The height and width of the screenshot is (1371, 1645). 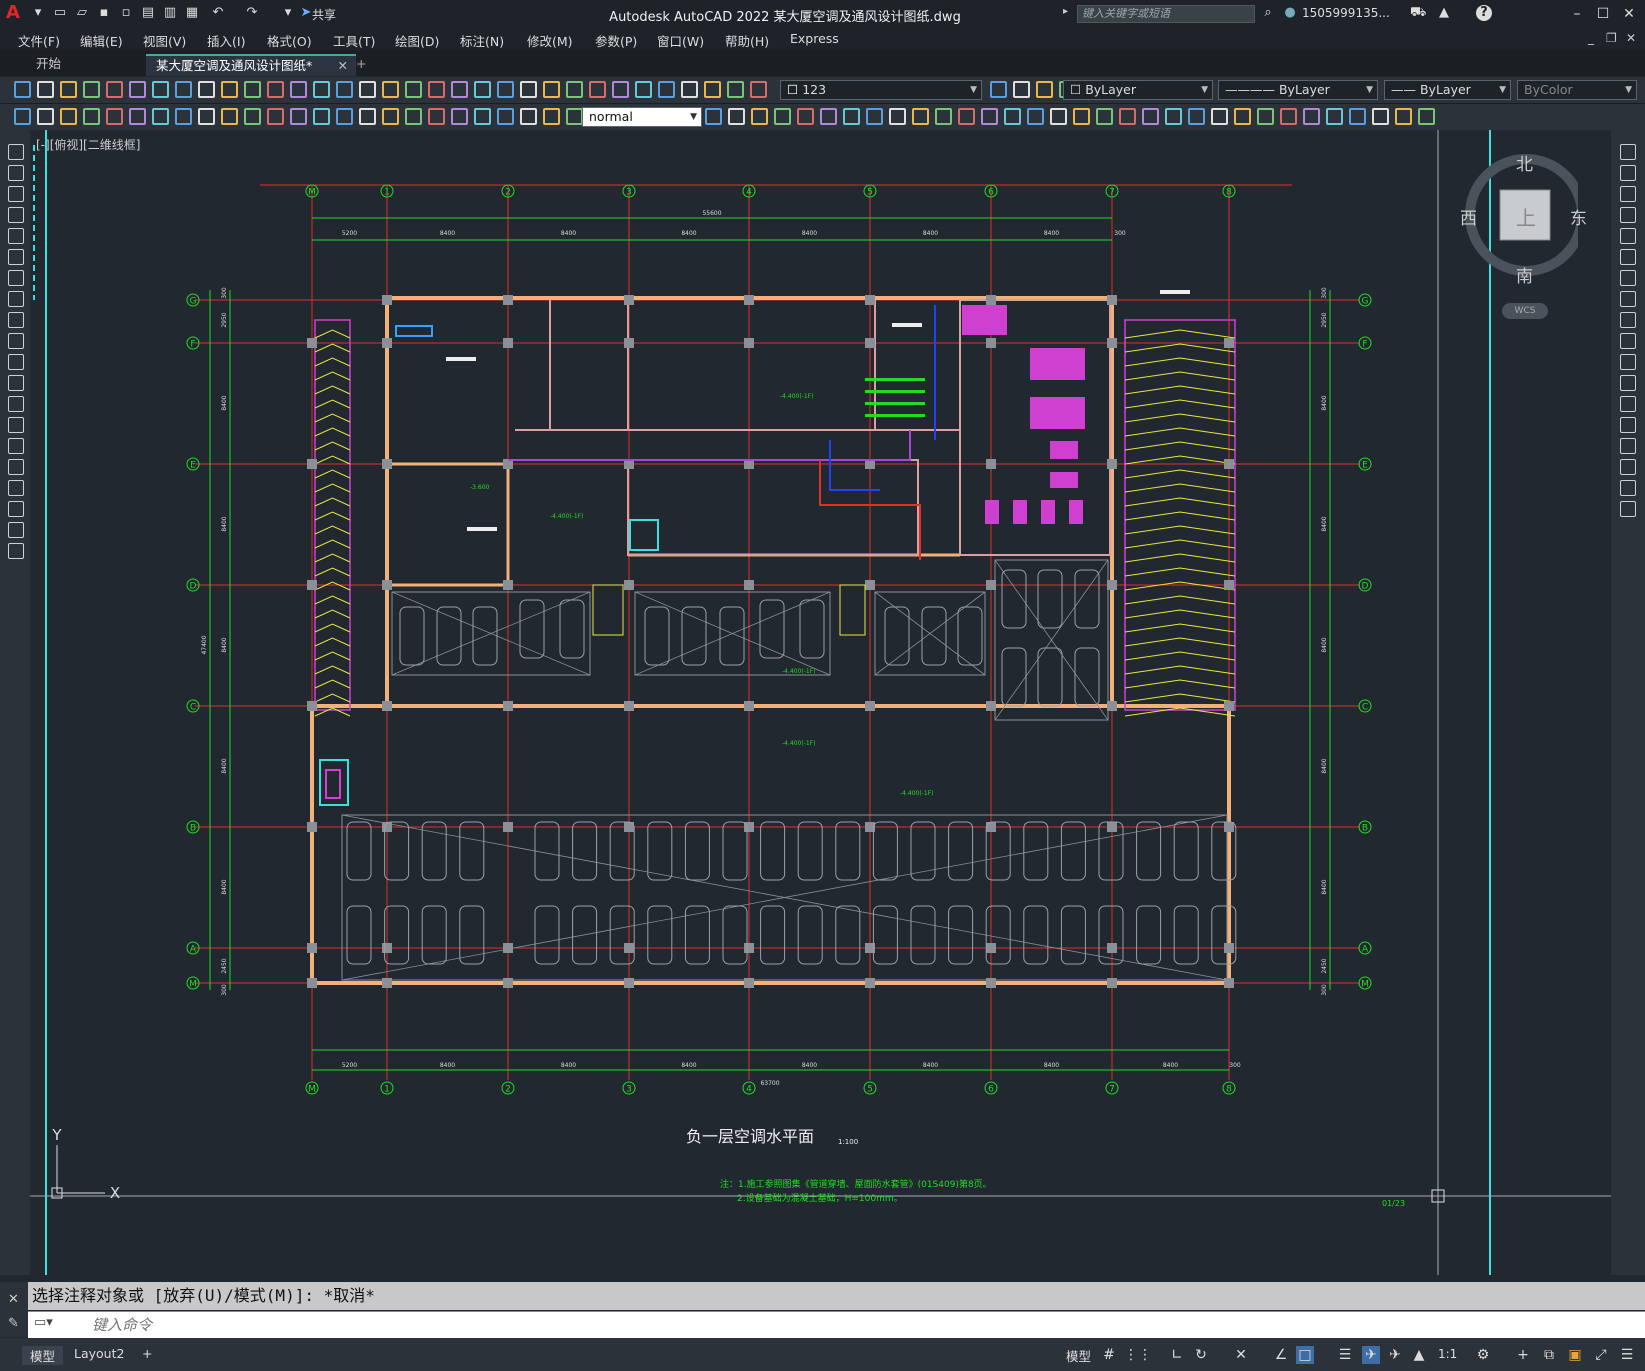 What do you see at coordinates (361, 64) in the screenshot?
I see `new-tab-button: +` at bounding box center [361, 64].